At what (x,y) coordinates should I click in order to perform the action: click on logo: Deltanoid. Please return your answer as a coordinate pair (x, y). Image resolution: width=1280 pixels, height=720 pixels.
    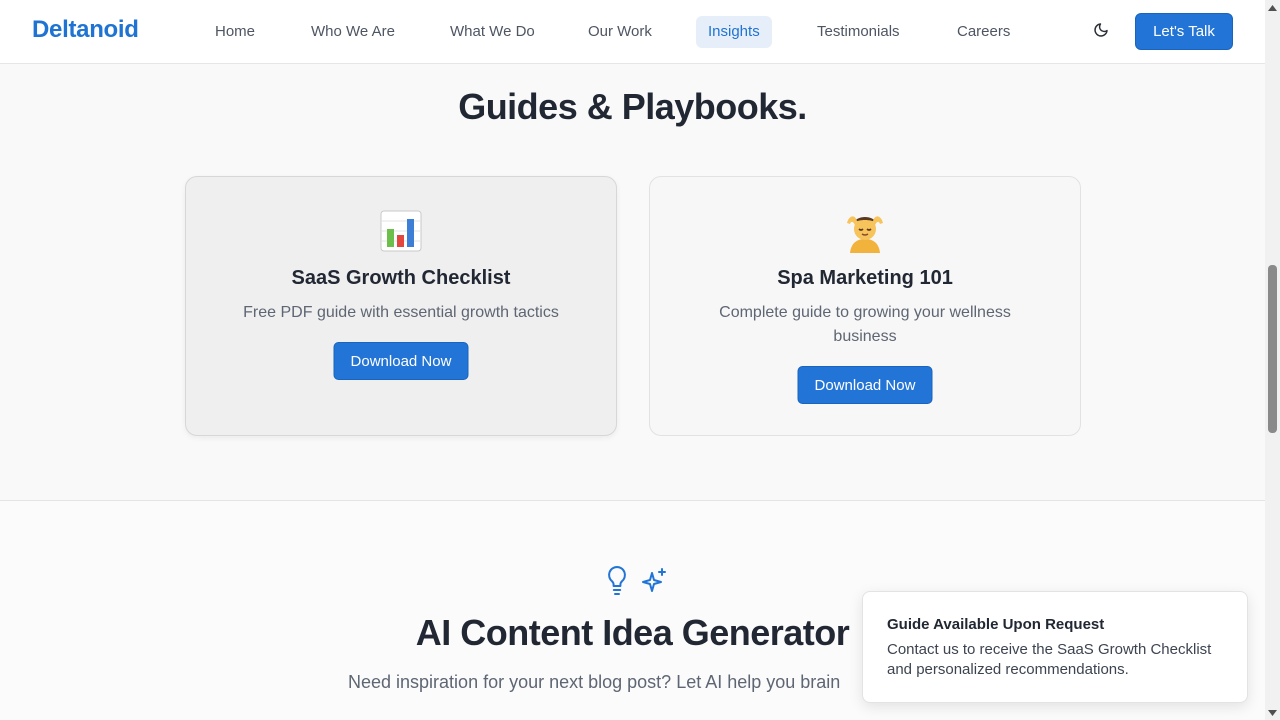
    Looking at the image, I should click on (85, 30).